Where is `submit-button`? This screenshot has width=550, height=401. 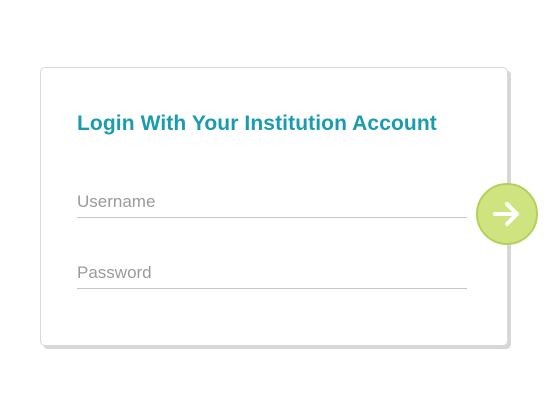
submit-button is located at coordinates (507, 214).